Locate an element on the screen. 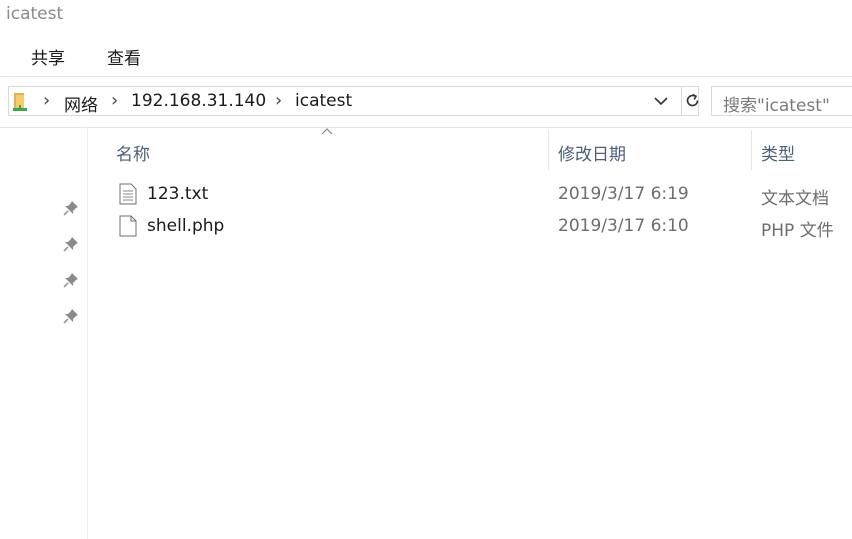 This screenshot has width=852, height=539. navigation-pane is located at coordinates (44, 333).